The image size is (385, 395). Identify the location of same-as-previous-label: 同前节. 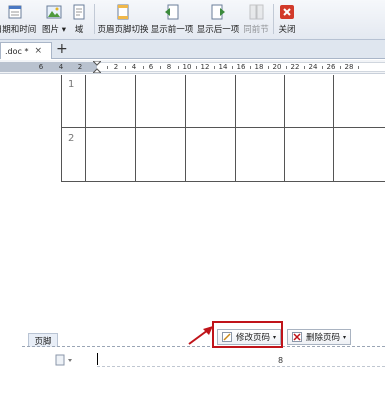
(256, 30).